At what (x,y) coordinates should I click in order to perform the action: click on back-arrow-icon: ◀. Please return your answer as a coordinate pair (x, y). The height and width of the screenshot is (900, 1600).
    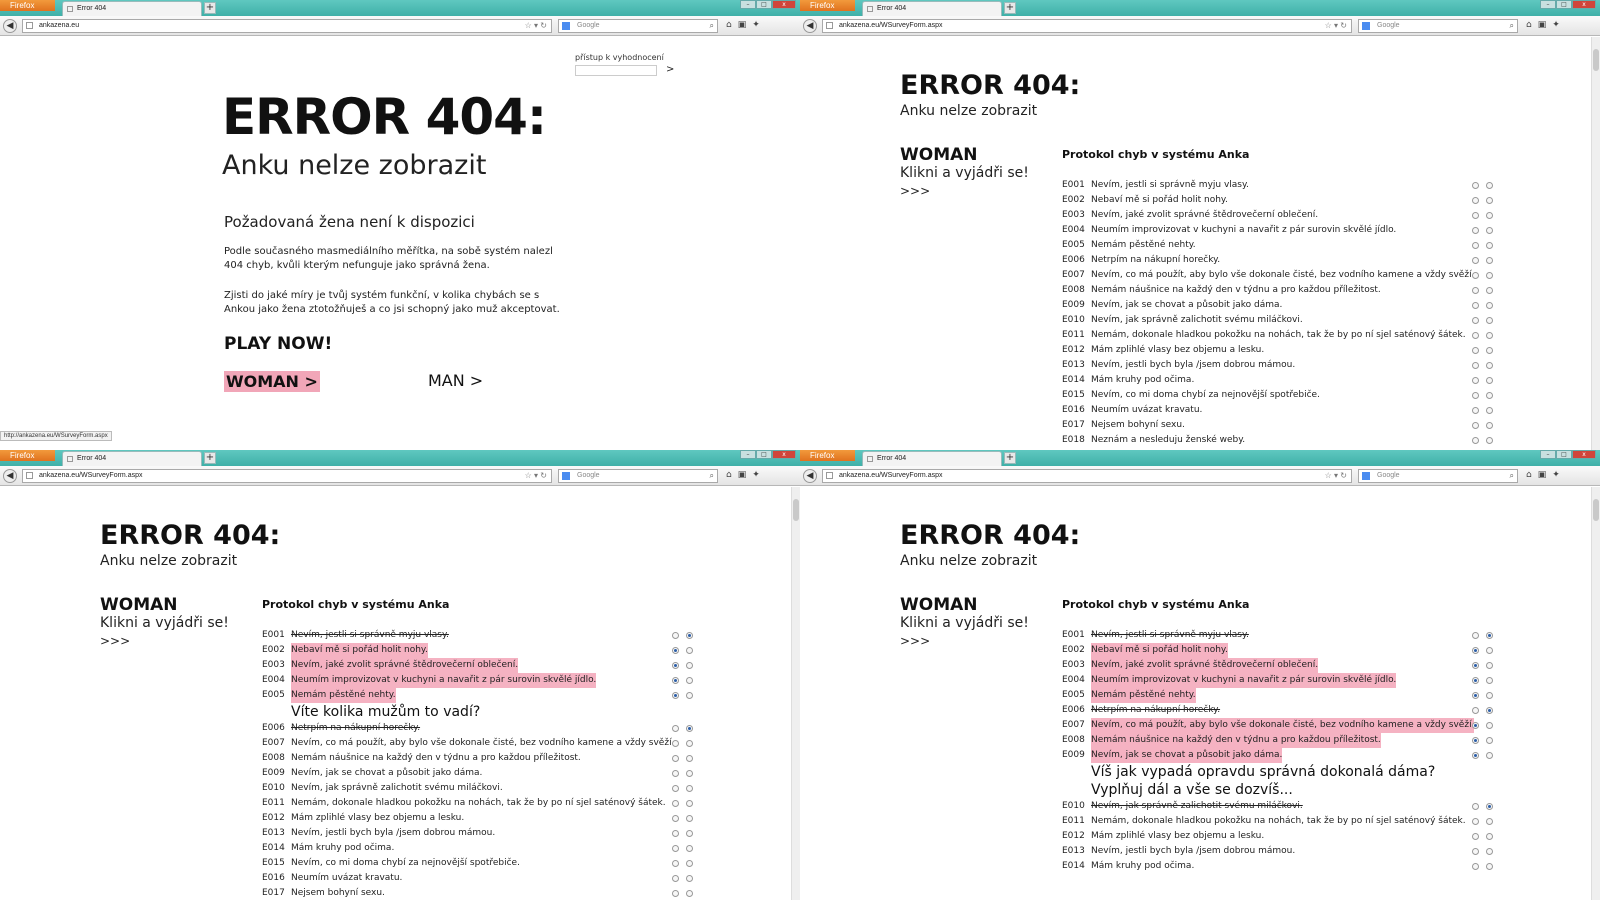
    Looking at the image, I should click on (810, 476).